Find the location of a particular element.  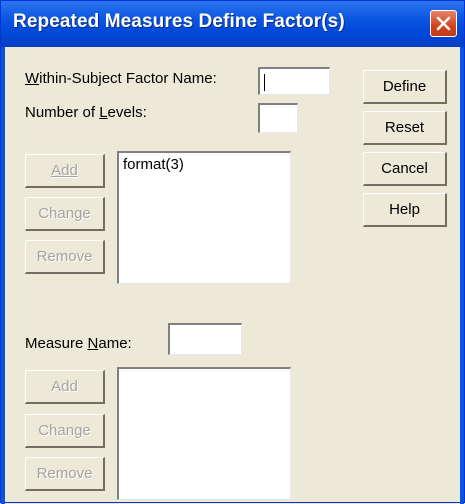

factor-remove-button: Remove is located at coordinates (65, 257).